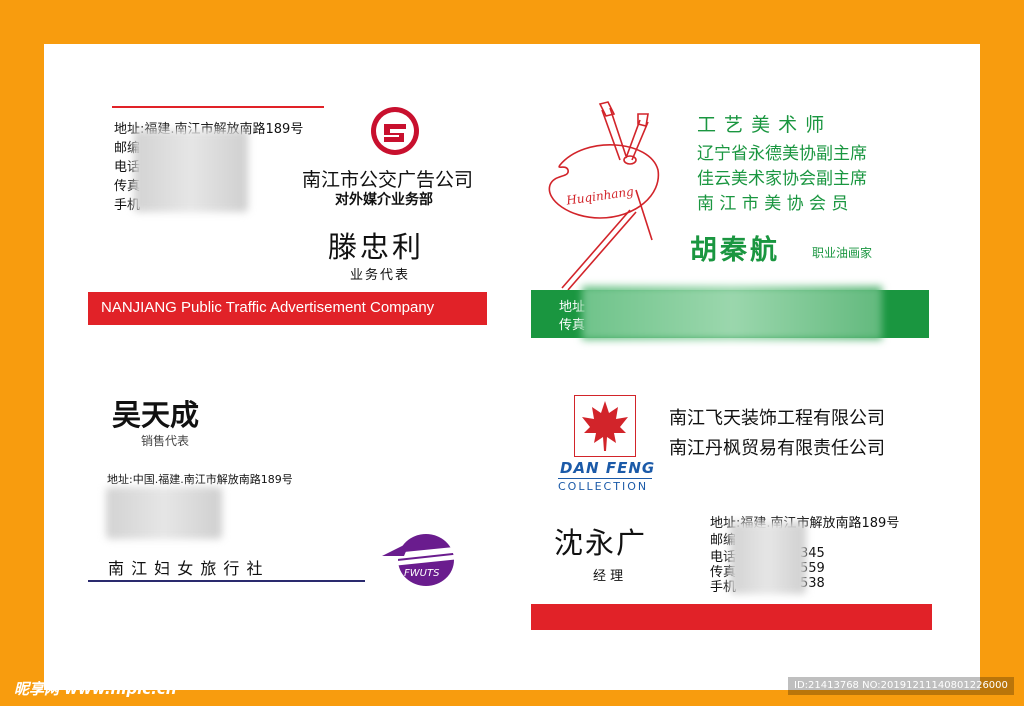  Describe the element at coordinates (603, 486) in the screenshot. I see `logo-subtitle: COLLECTION` at that location.